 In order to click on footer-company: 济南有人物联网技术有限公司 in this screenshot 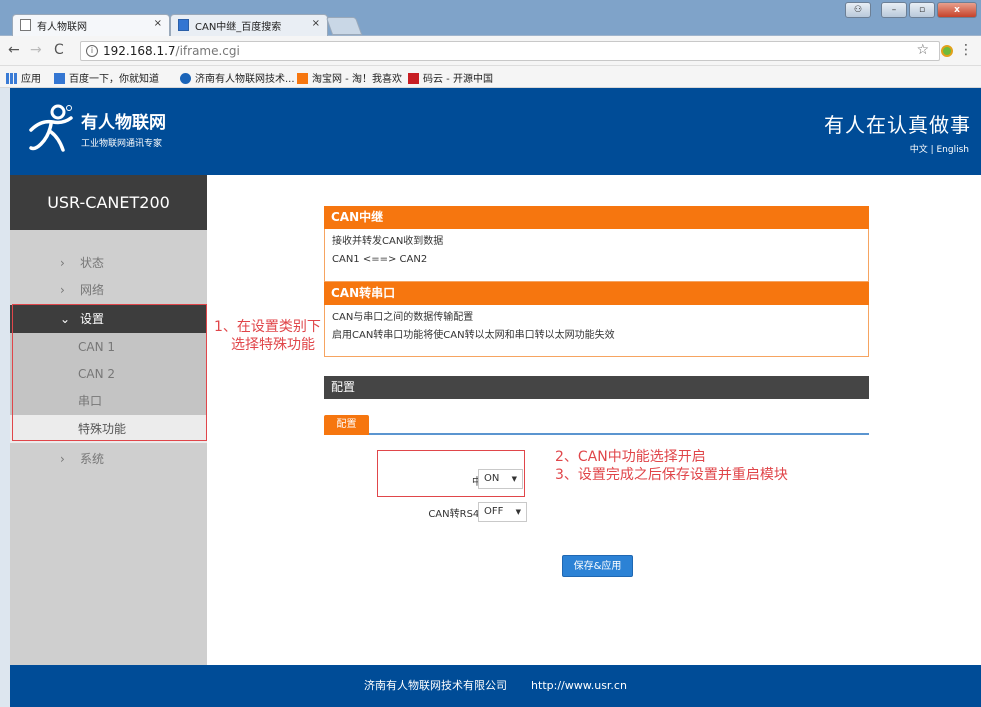, I will do `click(436, 685)`.